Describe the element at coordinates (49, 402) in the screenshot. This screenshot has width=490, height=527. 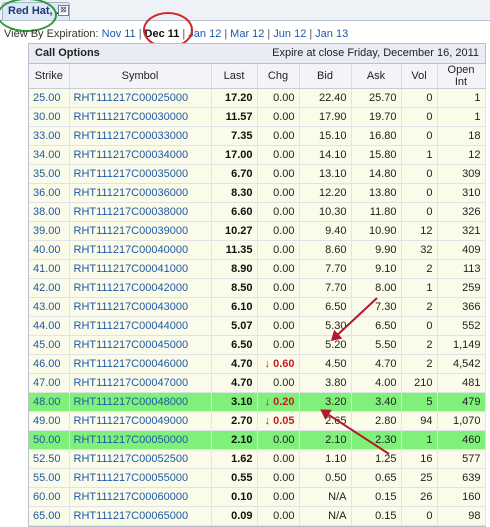
I see `strike-cell: 48.00` at that location.